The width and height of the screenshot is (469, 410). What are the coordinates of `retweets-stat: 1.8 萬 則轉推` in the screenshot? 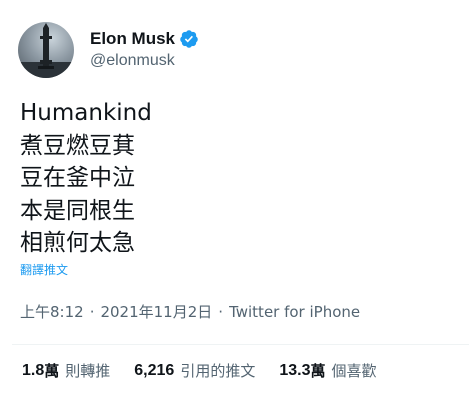 It's located at (66, 370).